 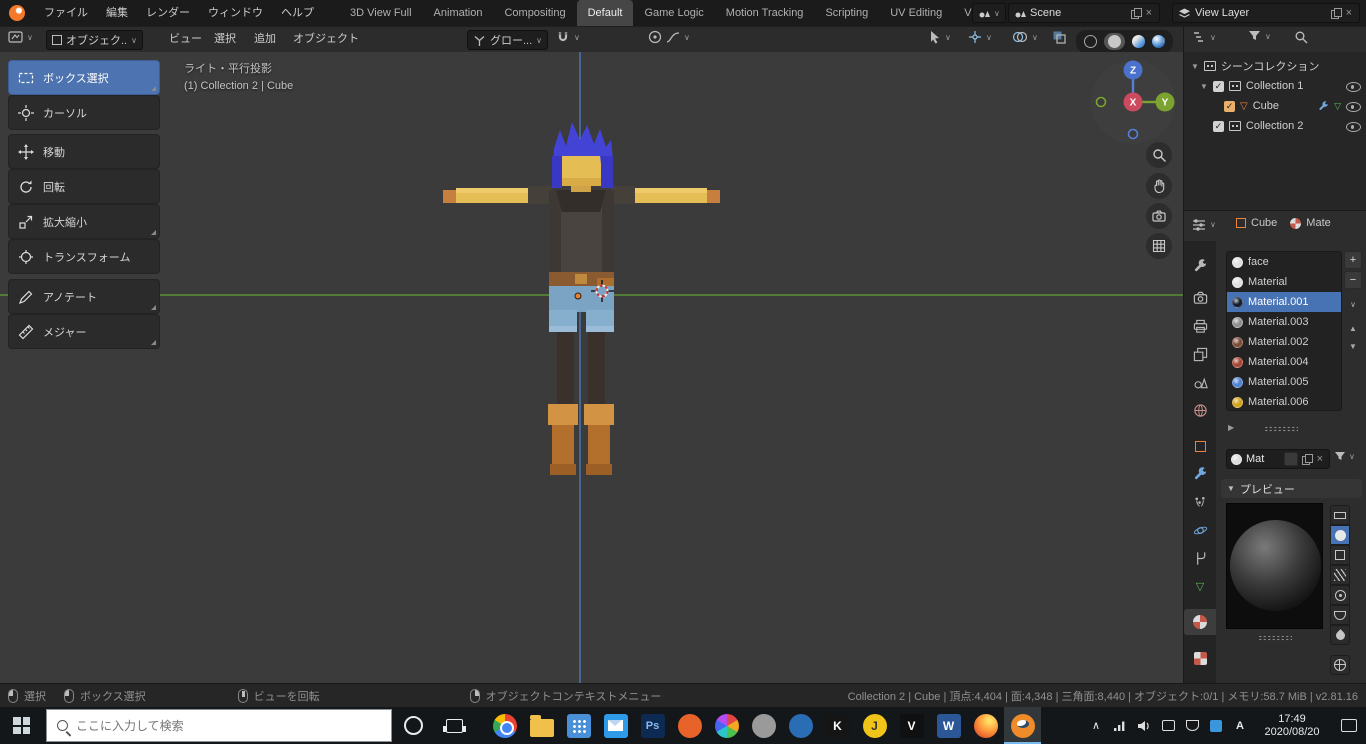 I want to click on preview-resize-grip, so click(x=1275, y=638).